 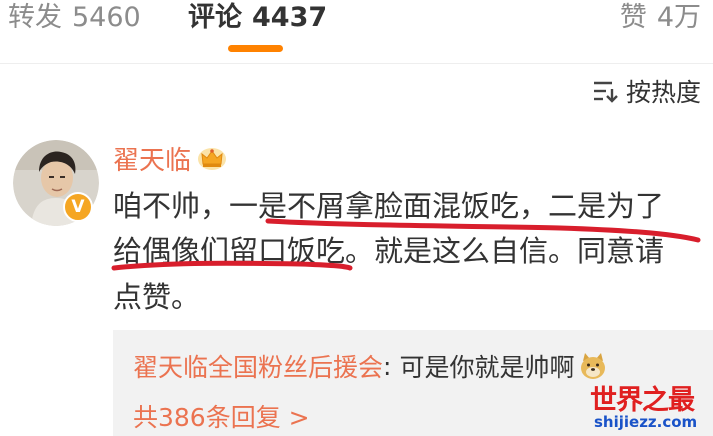 What do you see at coordinates (56, 183) in the screenshot?
I see `comment-avatar: V` at bounding box center [56, 183].